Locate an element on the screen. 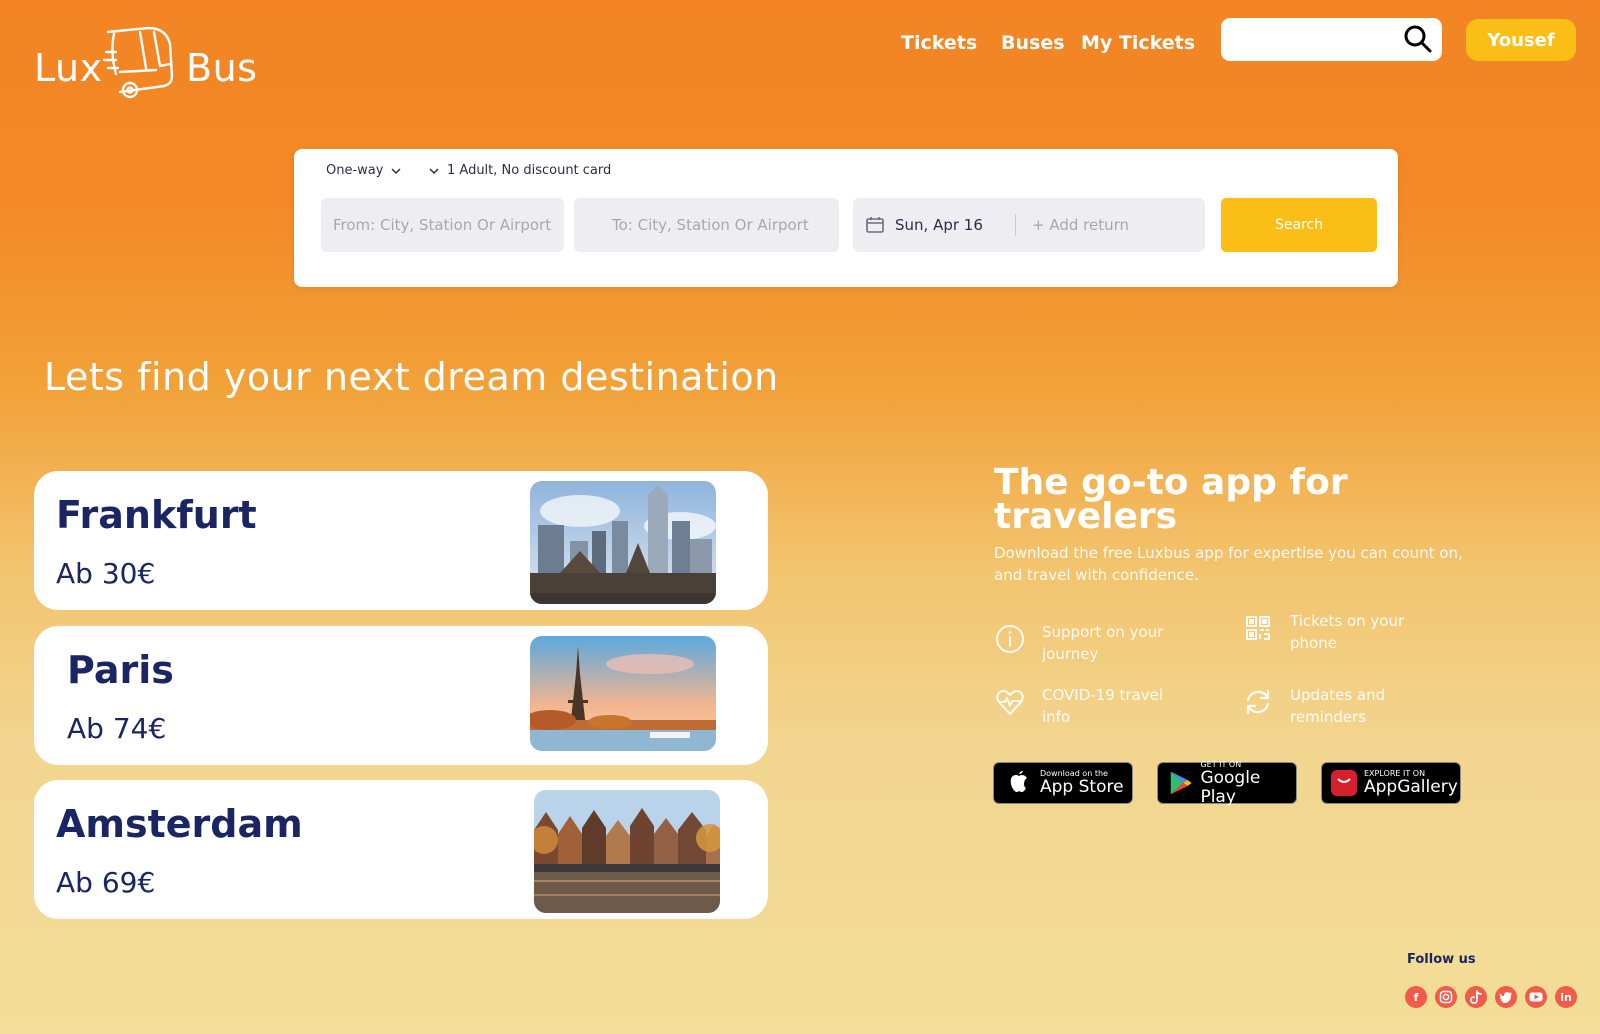  heart-pulse-icon is located at coordinates (1010, 702).